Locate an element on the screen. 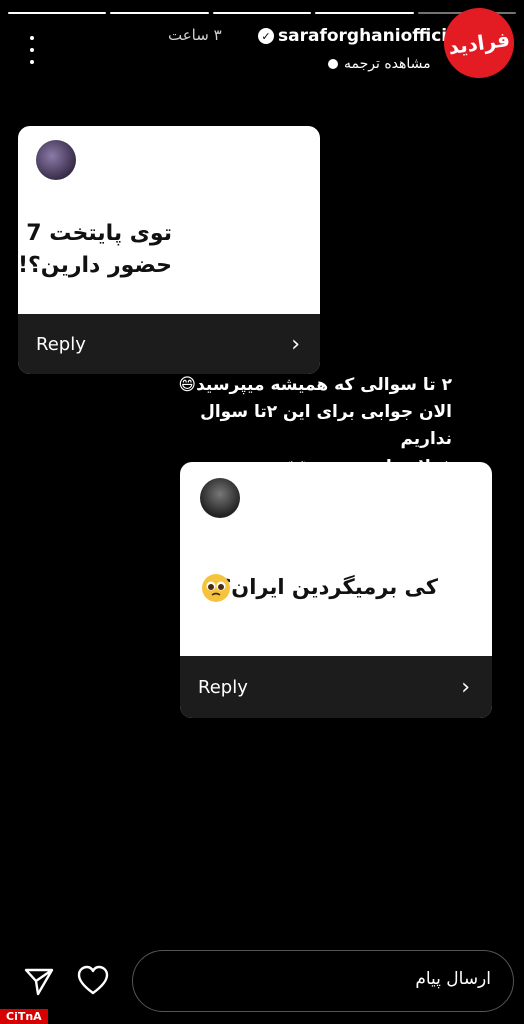 The image size is (524, 1024). verified-badge-icon: ✓ is located at coordinates (266, 36).